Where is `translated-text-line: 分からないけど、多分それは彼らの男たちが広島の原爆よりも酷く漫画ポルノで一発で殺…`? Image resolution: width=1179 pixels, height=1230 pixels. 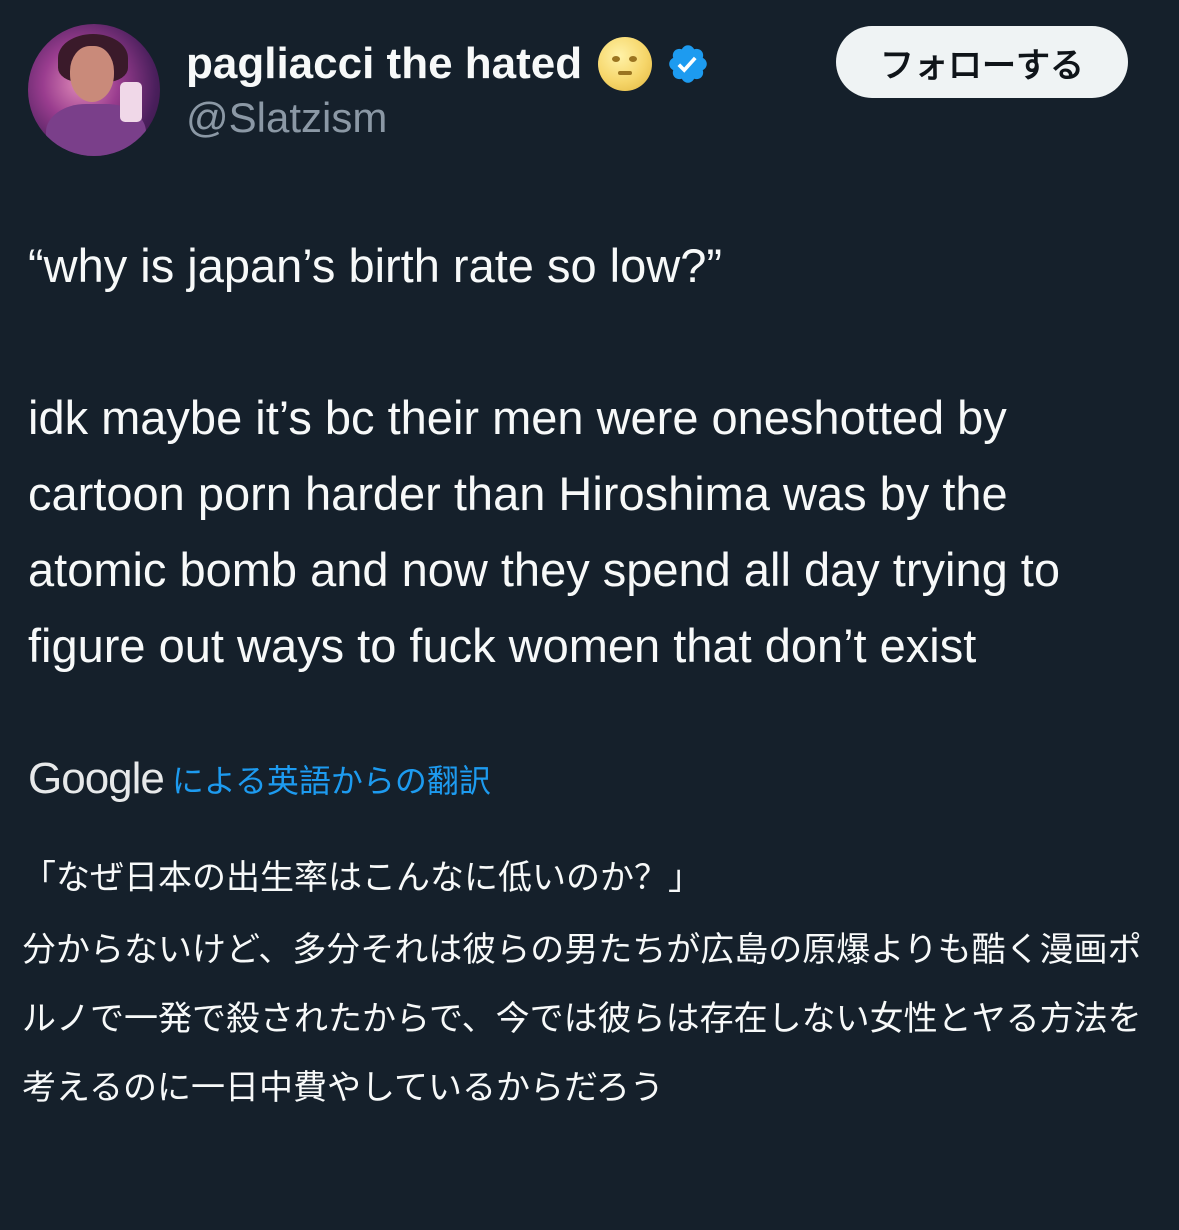 translated-text-line: 分からないけど、多分それは彼らの男たちが広島の原爆よりも酷く漫画ポルノで一発で殺… is located at coordinates (582, 1019).